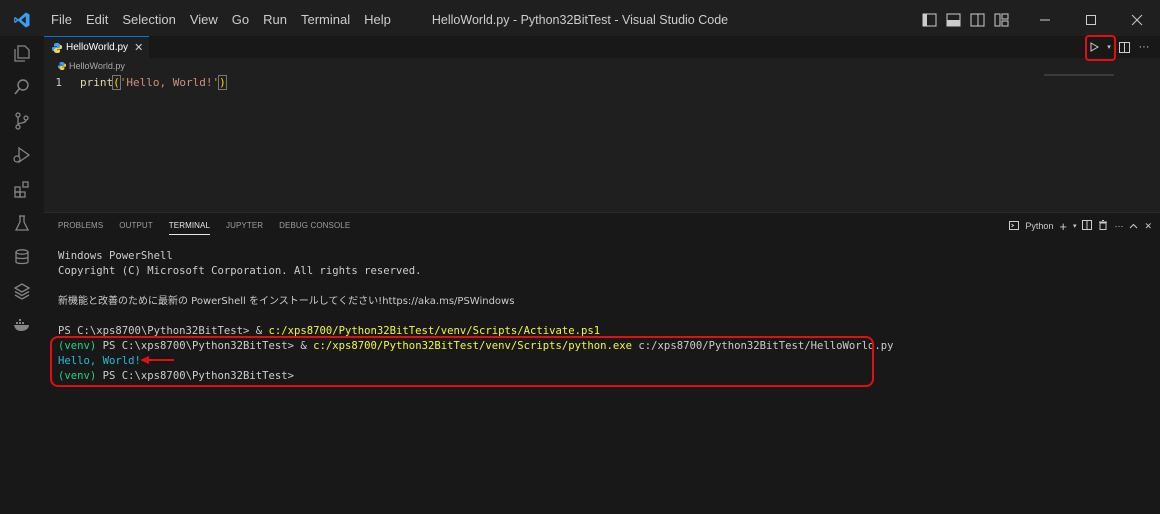  Describe the element at coordinates (1014, 226) in the screenshot. I see `terminal-icon` at that location.